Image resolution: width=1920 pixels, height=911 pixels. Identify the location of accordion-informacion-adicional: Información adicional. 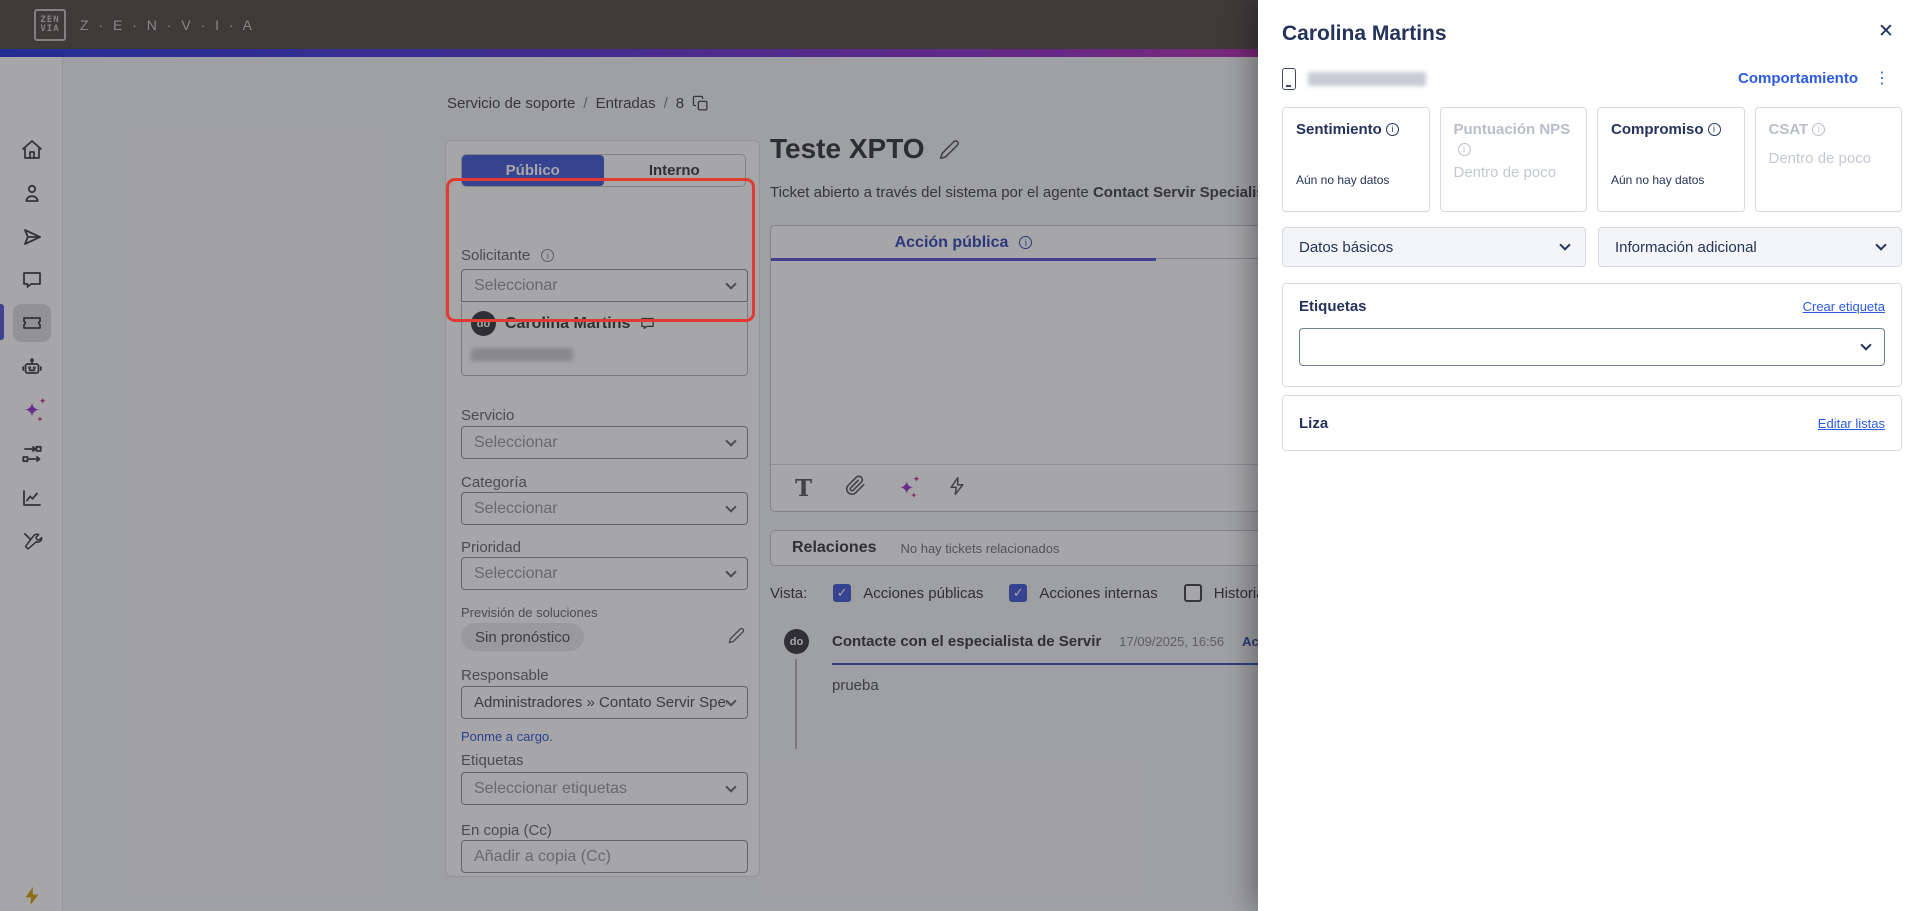
(1750, 247).